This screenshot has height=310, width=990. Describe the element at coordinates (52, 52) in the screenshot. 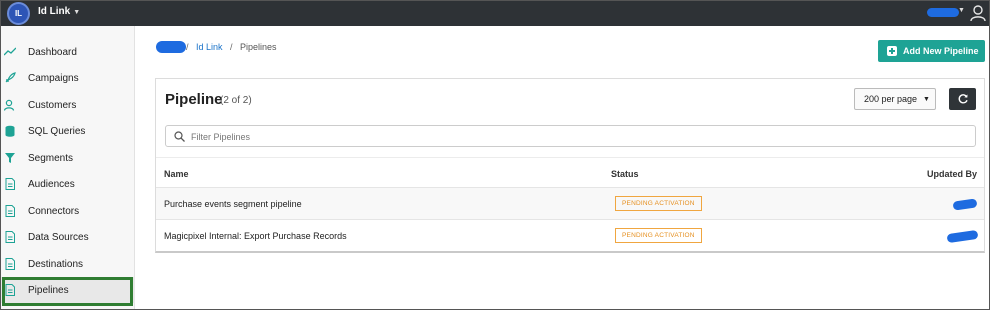

I see `sidebar-item-label: Dashboard` at that location.